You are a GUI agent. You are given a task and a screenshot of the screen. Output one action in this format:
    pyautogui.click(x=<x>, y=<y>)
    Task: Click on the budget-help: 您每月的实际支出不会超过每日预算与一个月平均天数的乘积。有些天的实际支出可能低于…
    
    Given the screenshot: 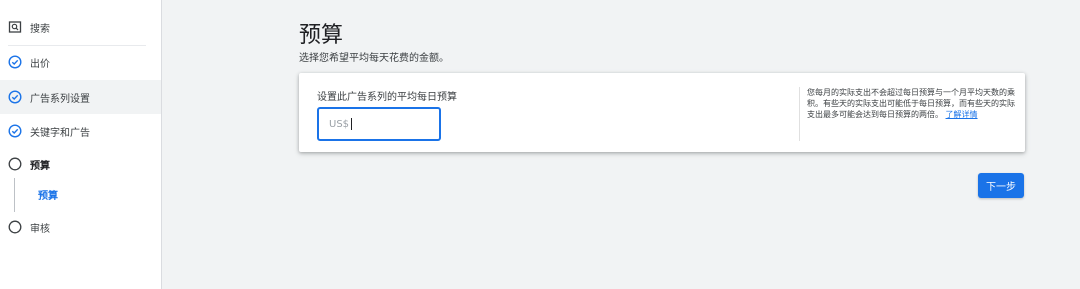 What is the action you would take?
    pyautogui.click(x=913, y=103)
    